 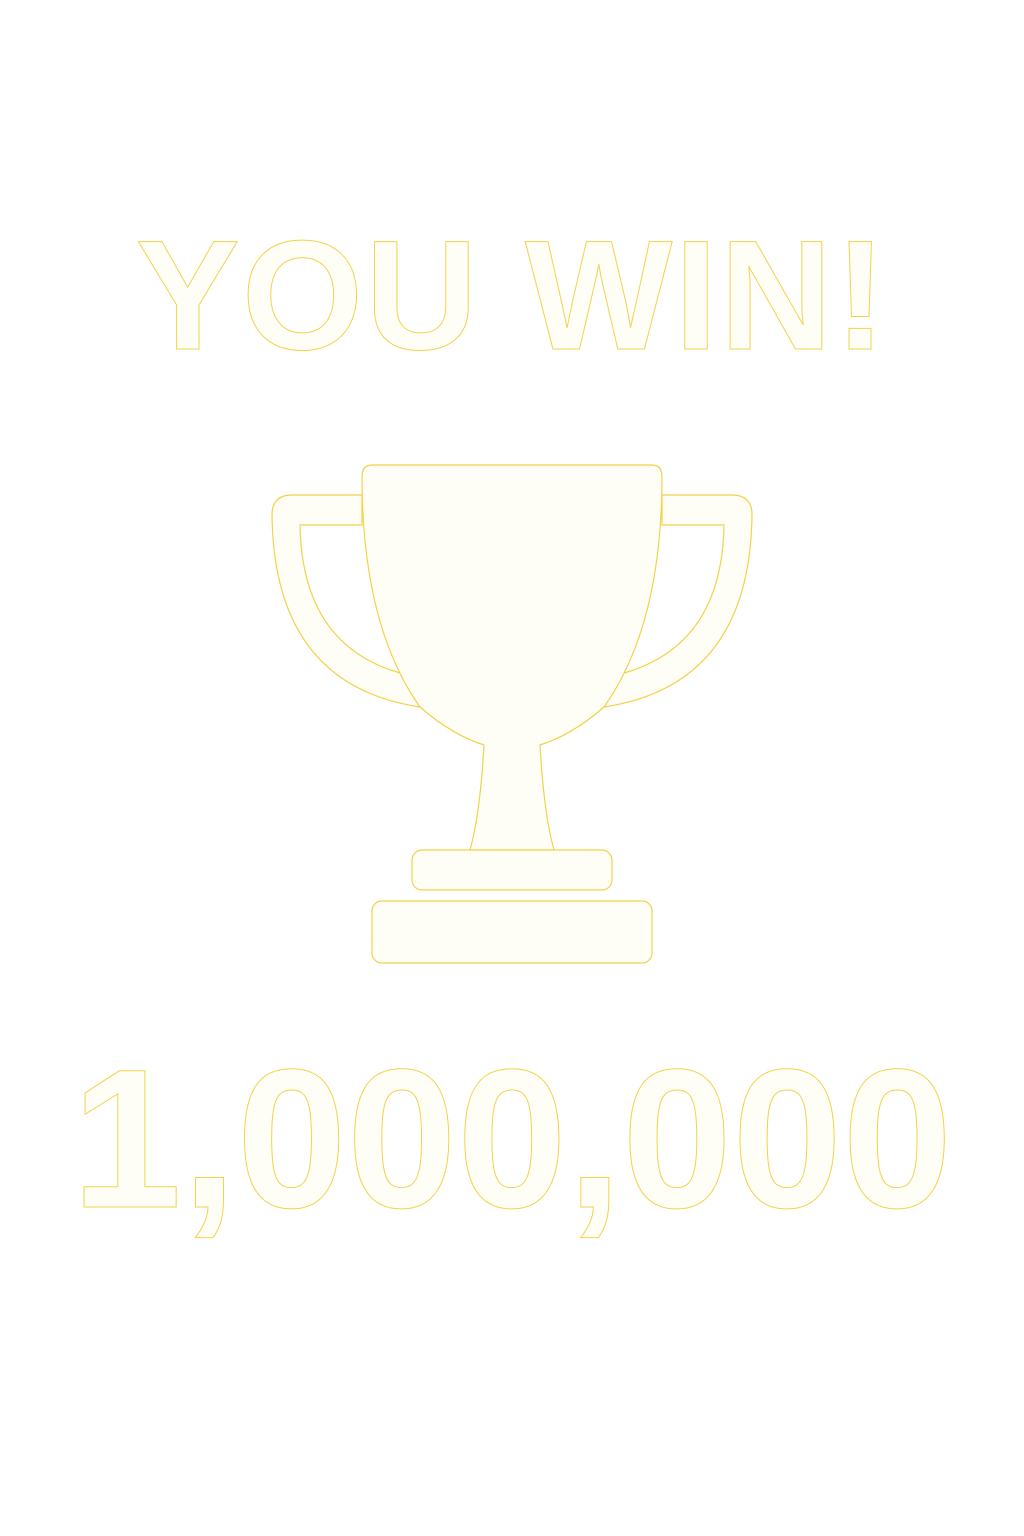 What do you see at coordinates (512, 870) in the screenshot?
I see `trophy-collar` at bounding box center [512, 870].